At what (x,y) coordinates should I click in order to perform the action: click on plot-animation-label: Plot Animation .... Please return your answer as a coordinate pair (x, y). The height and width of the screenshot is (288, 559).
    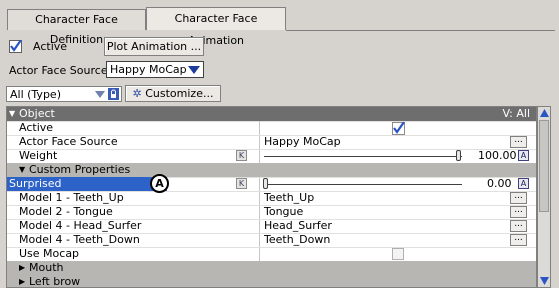
    Looking at the image, I should click on (154, 46).